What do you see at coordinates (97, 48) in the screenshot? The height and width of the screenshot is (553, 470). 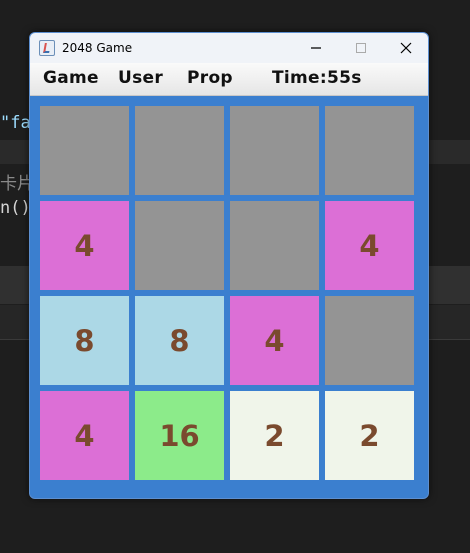 I see `window-title: 2048 Game` at bounding box center [97, 48].